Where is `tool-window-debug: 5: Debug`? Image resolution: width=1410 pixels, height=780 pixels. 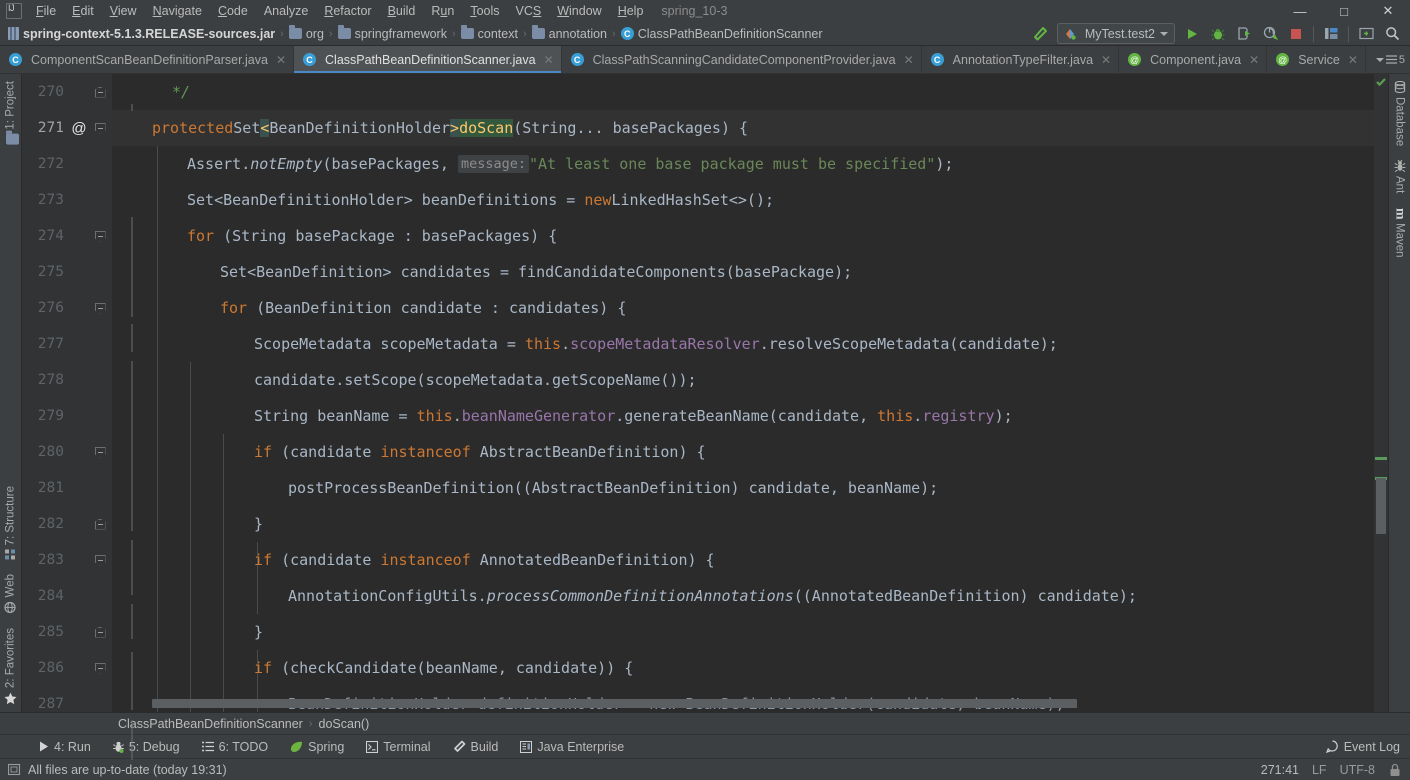
tool-window-debug: 5: Debug is located at coordinates (146, 747).